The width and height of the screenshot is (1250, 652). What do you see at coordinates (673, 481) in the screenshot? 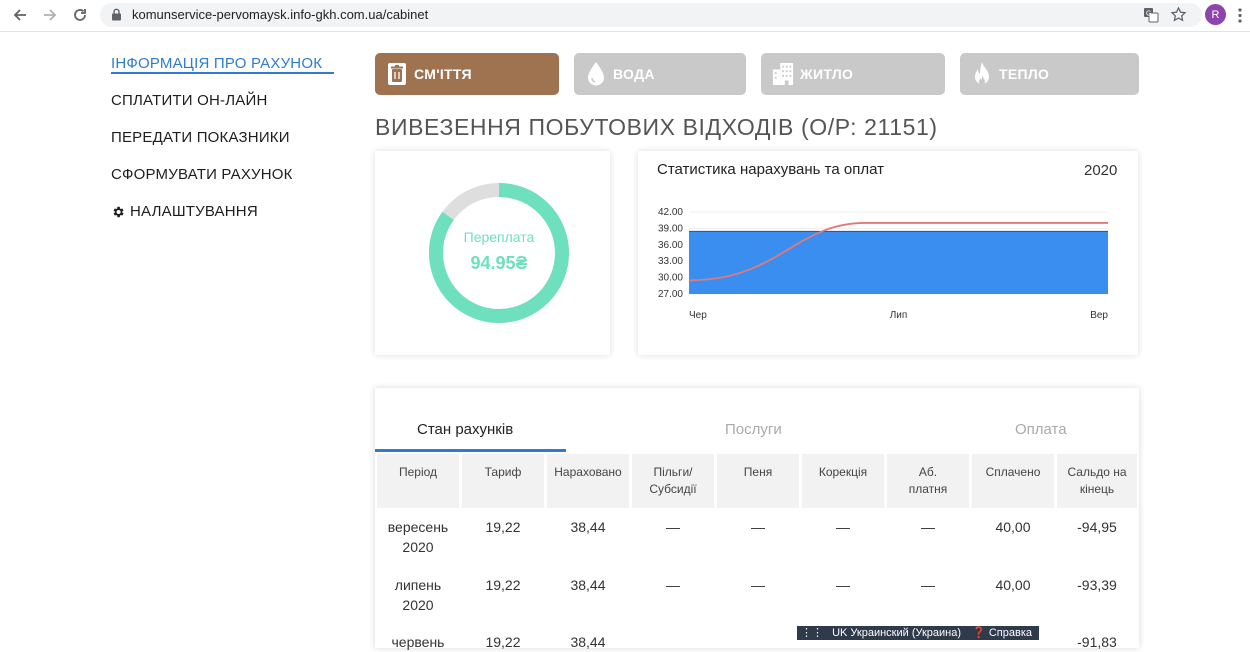
I see `col-header-benefits: Пільги/ Субсидії` at bounding box center [673, 481].